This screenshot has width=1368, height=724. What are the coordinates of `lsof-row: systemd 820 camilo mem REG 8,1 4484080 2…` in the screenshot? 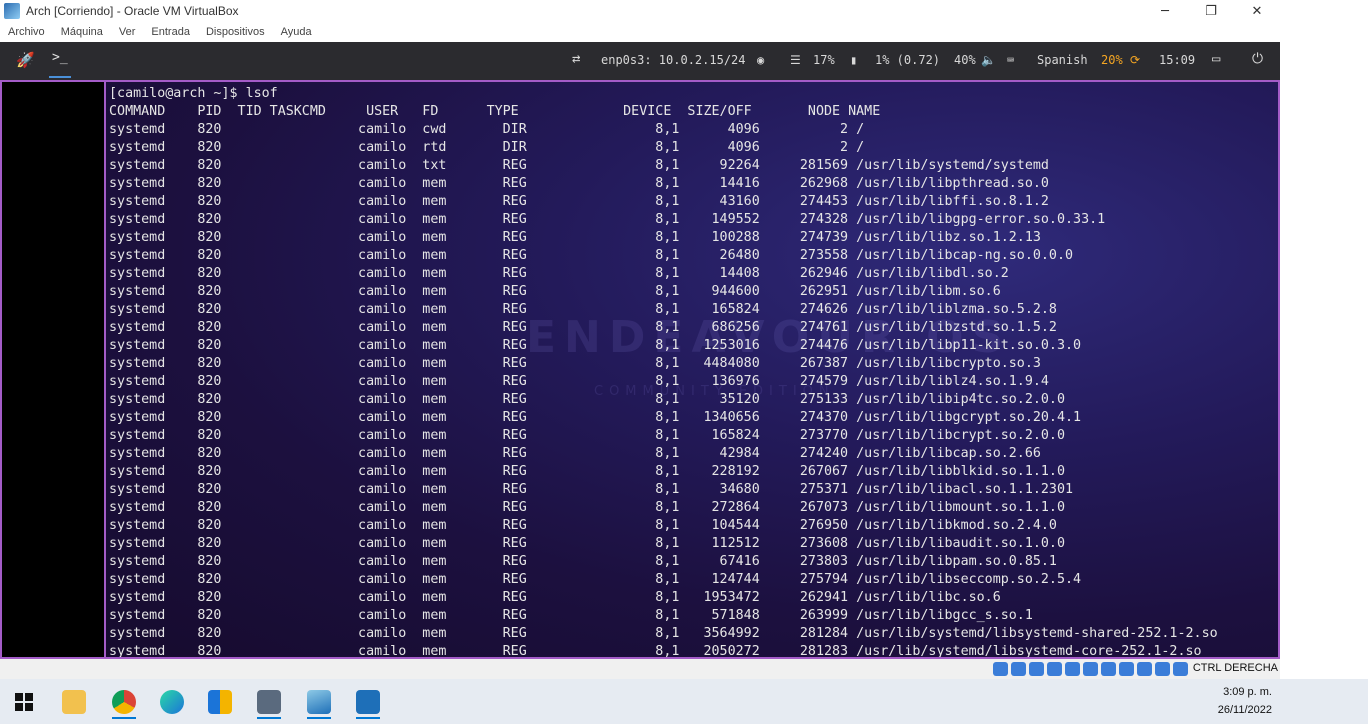 It's located at (575, 363).